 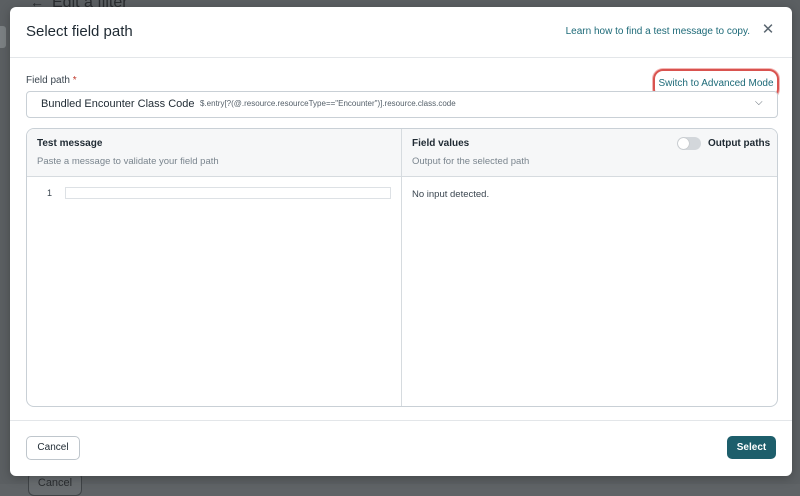 What do you see at coordinates (683, 143) in the screenshot?
I see `toggle-knob` at bounding box center [683, 143].